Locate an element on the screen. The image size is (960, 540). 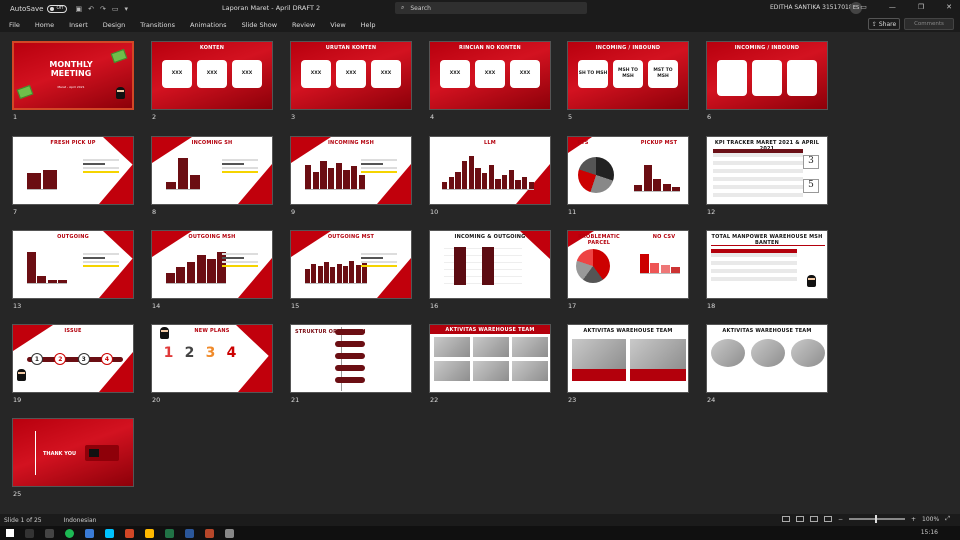
slide-thumbnail: ISSUE 1 2 3 4 is located at coordinates (73, 358).